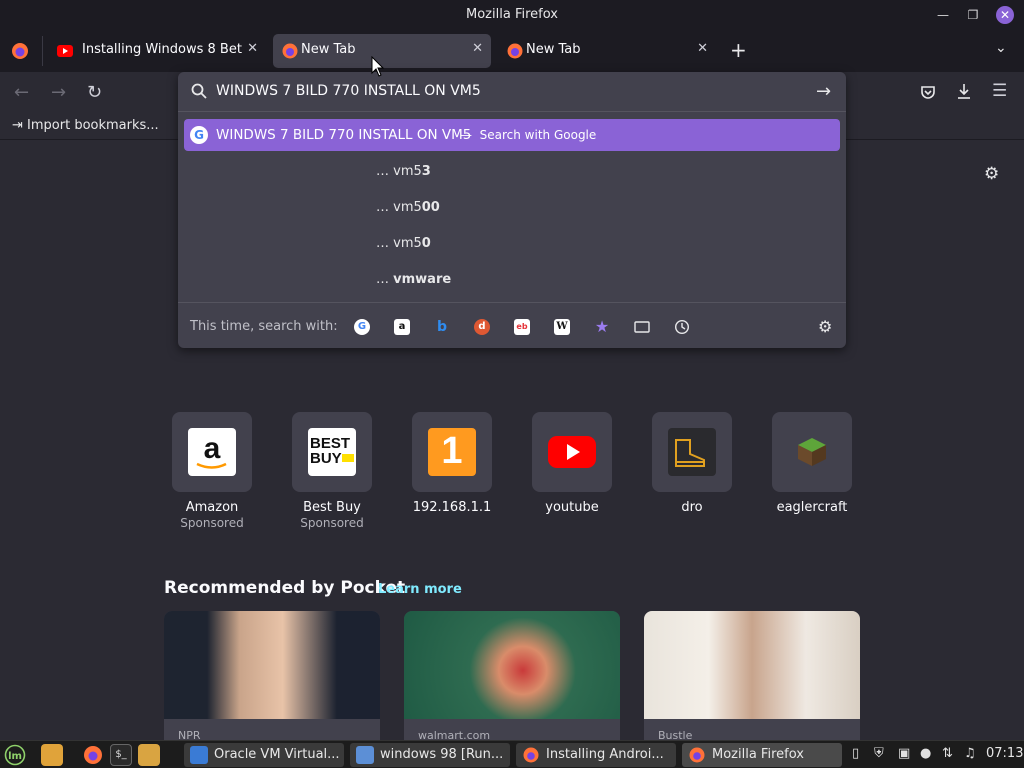 The height and width of the screenshot is (768, 1024). Describe the element at coordinates (42, 51) in the screenshot. I see `tab-separator` at that location.